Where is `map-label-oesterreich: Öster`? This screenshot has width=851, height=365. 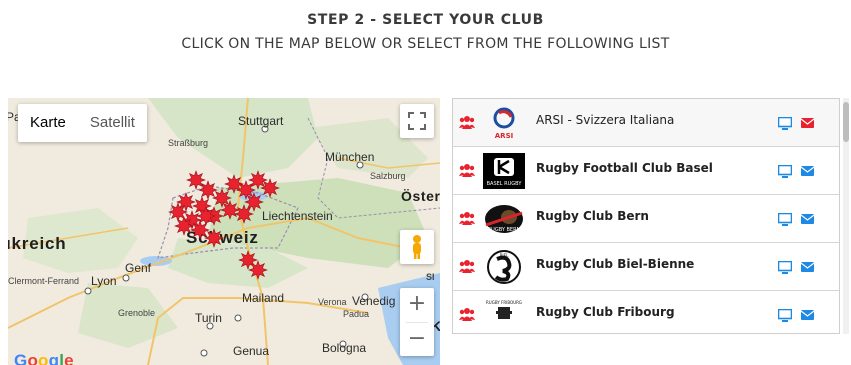
map-label-oesterreich: Öster is located at coordinates (420, 196).